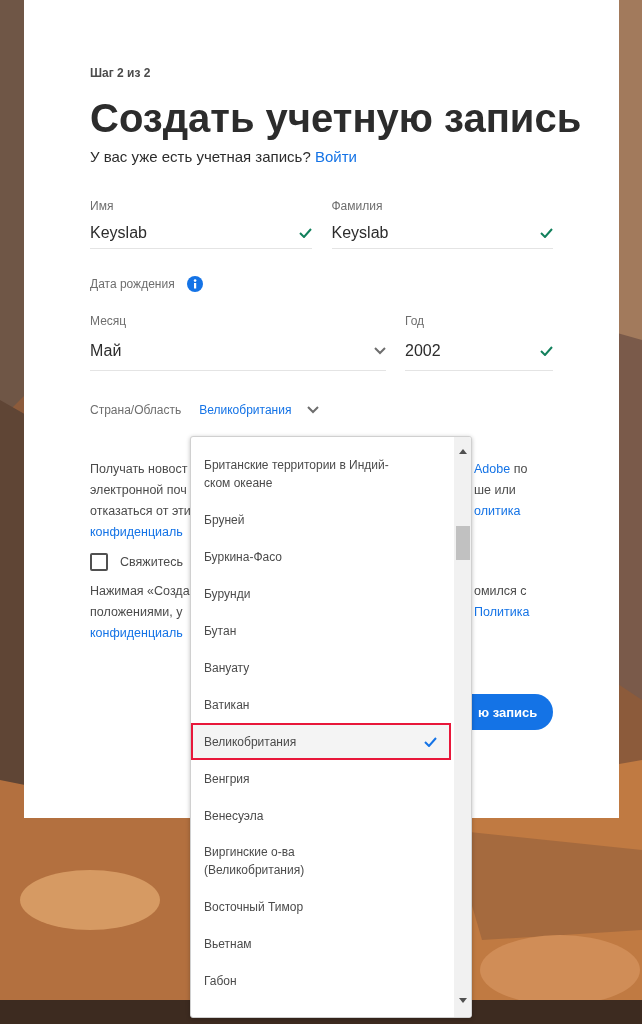 Image resolution: width=642 pixels, height=1024 pixels. Describe the element at coordinates (512, 712) in the screenshot. I see `submit-button: ю запись` at that location.